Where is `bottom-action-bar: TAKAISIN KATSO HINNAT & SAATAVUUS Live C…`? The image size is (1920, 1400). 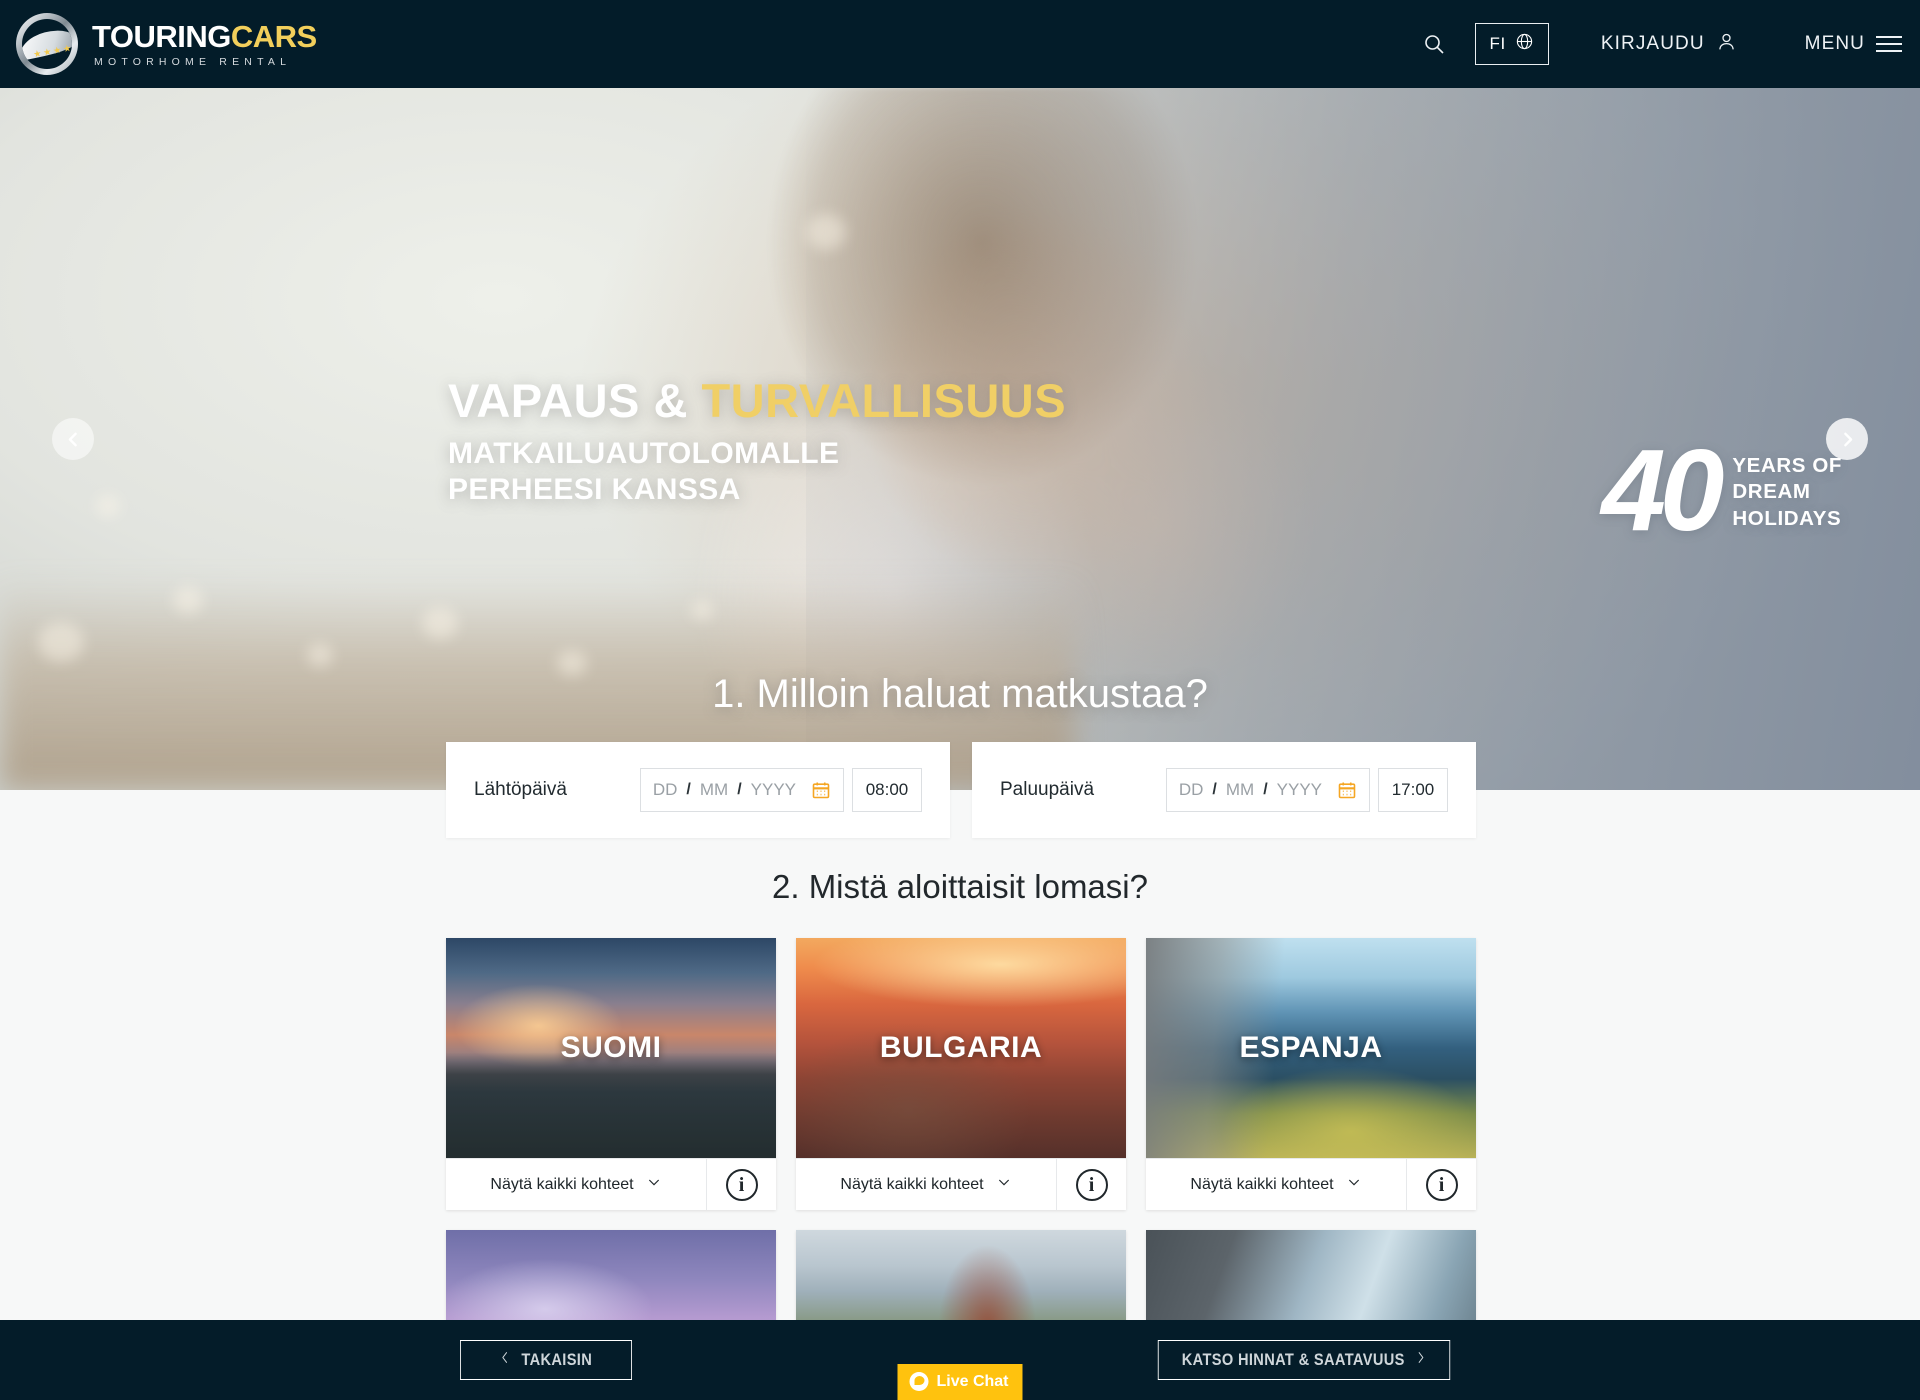 bottom-action-bar: TAKAISIN KATSO HINNAT & SAATAVUUS Live C… is located at coordinates (960, 1360).